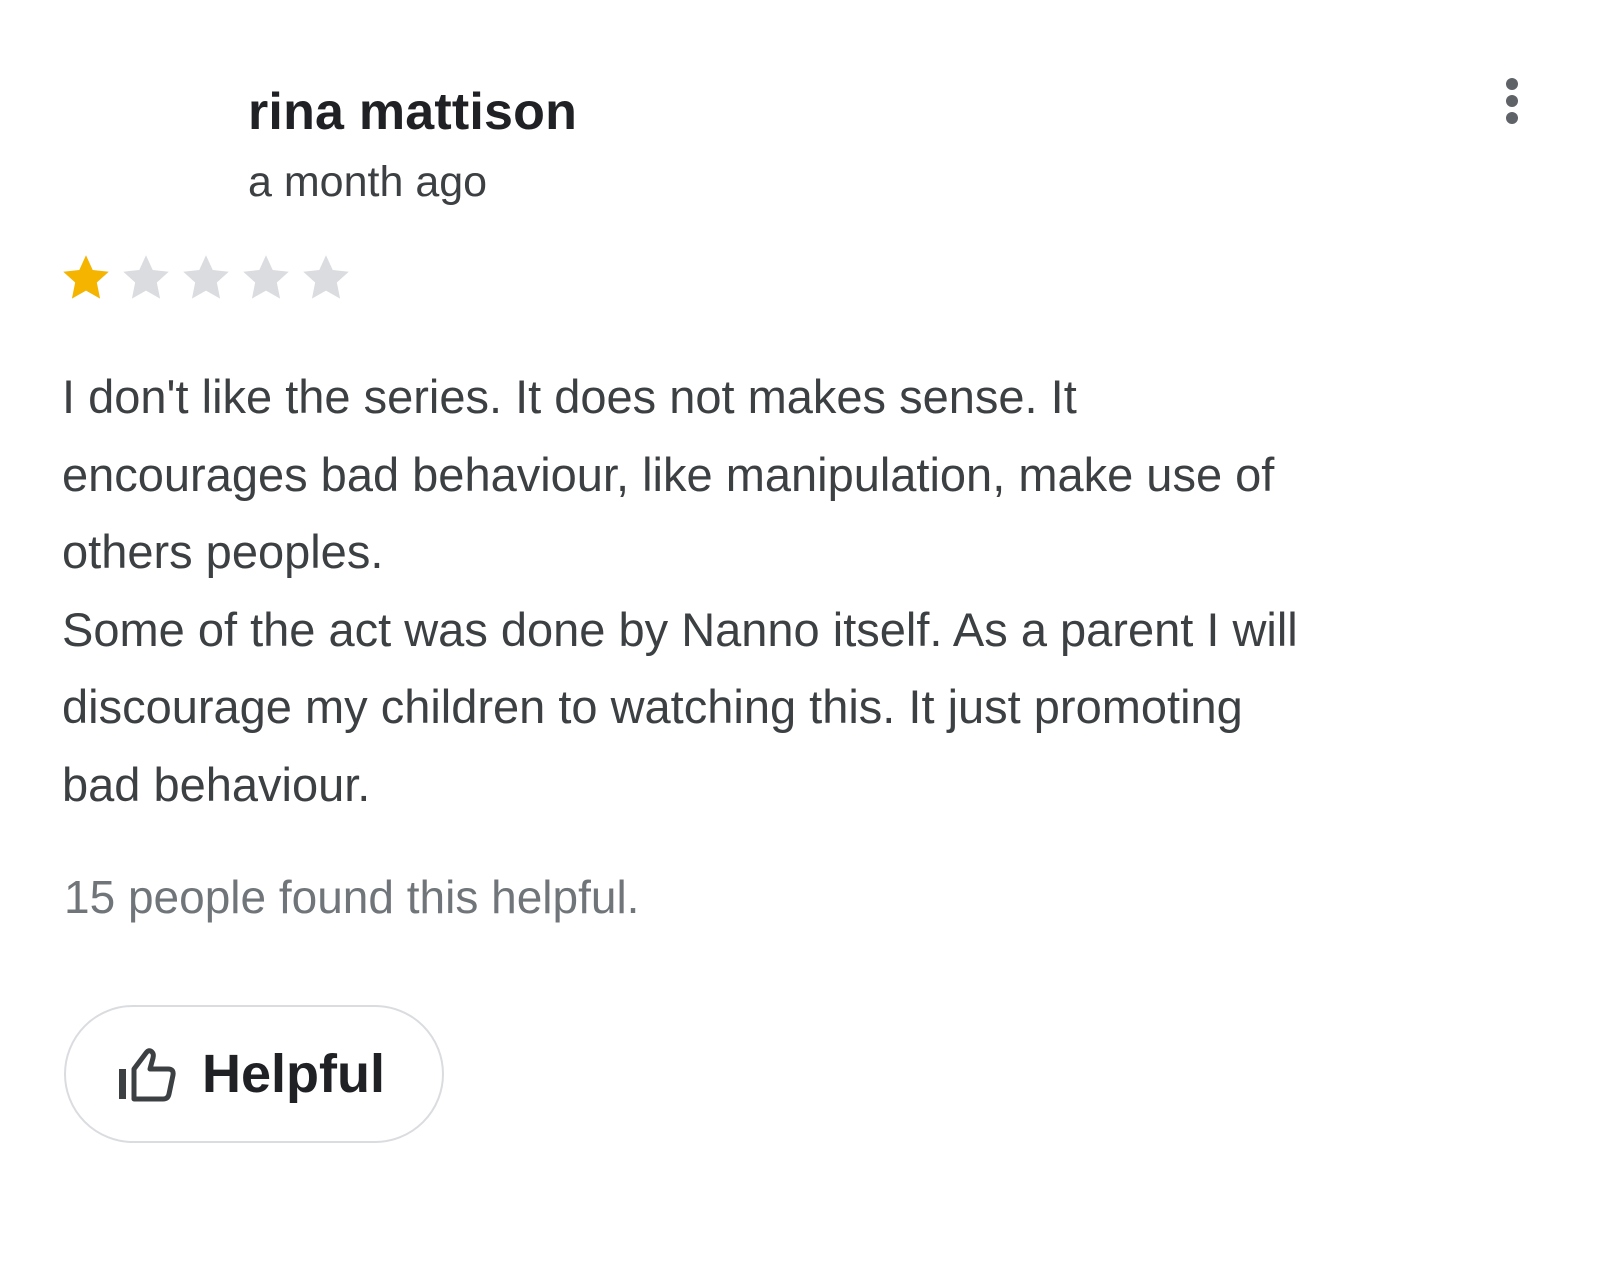  I want to click on helpful-count: 15 people found this helpful., so click(352, 897).